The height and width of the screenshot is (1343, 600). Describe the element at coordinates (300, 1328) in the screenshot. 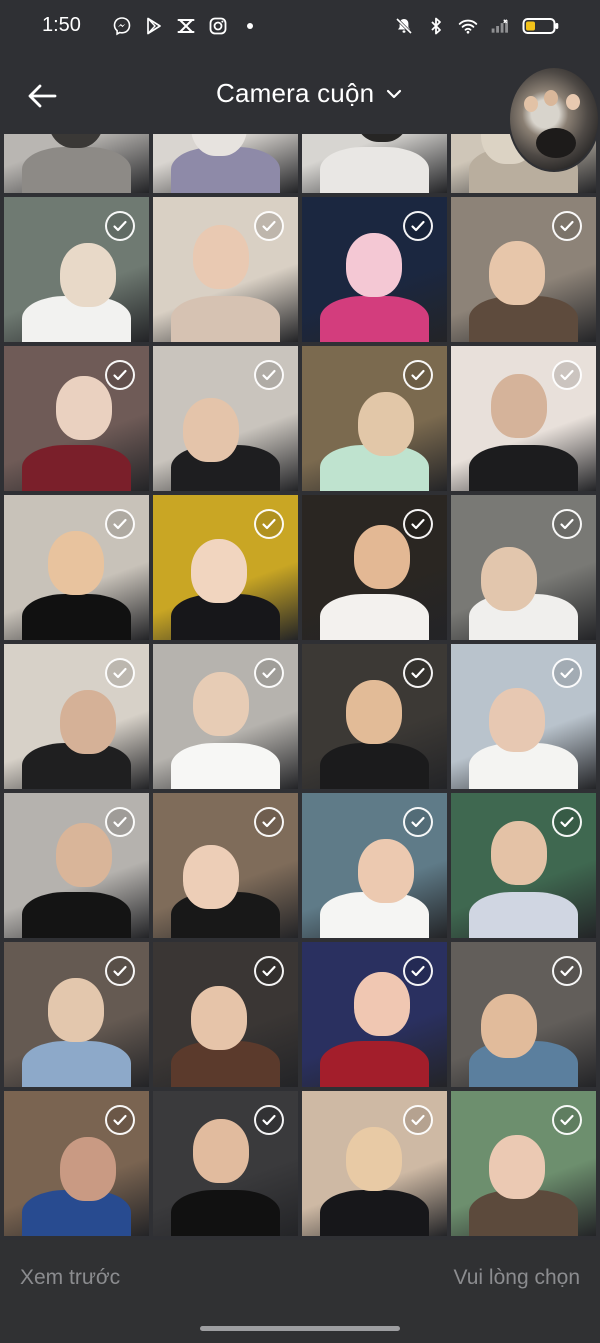

I see `home-indicator` at that location.